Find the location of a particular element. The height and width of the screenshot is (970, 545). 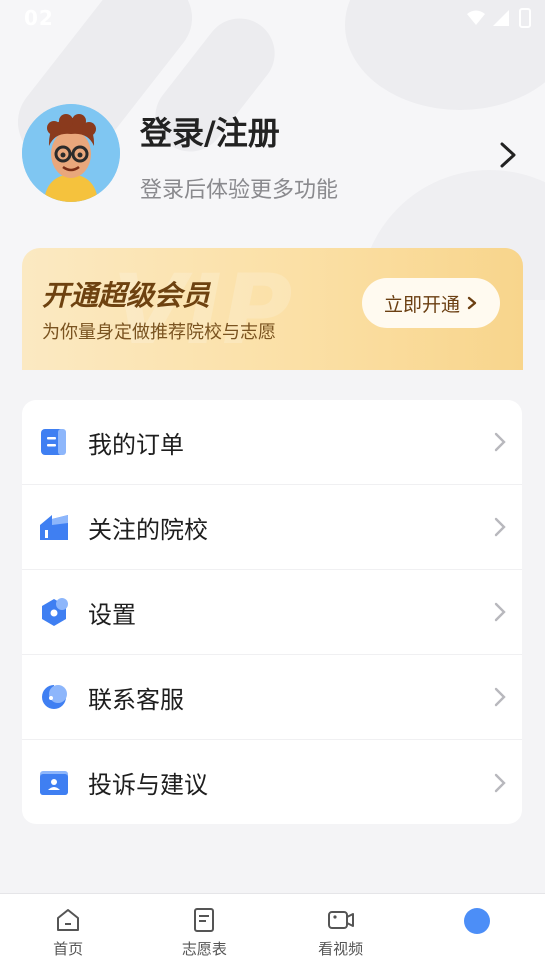

menu-item-settings: 设置 is located at coordinates (272, 612).